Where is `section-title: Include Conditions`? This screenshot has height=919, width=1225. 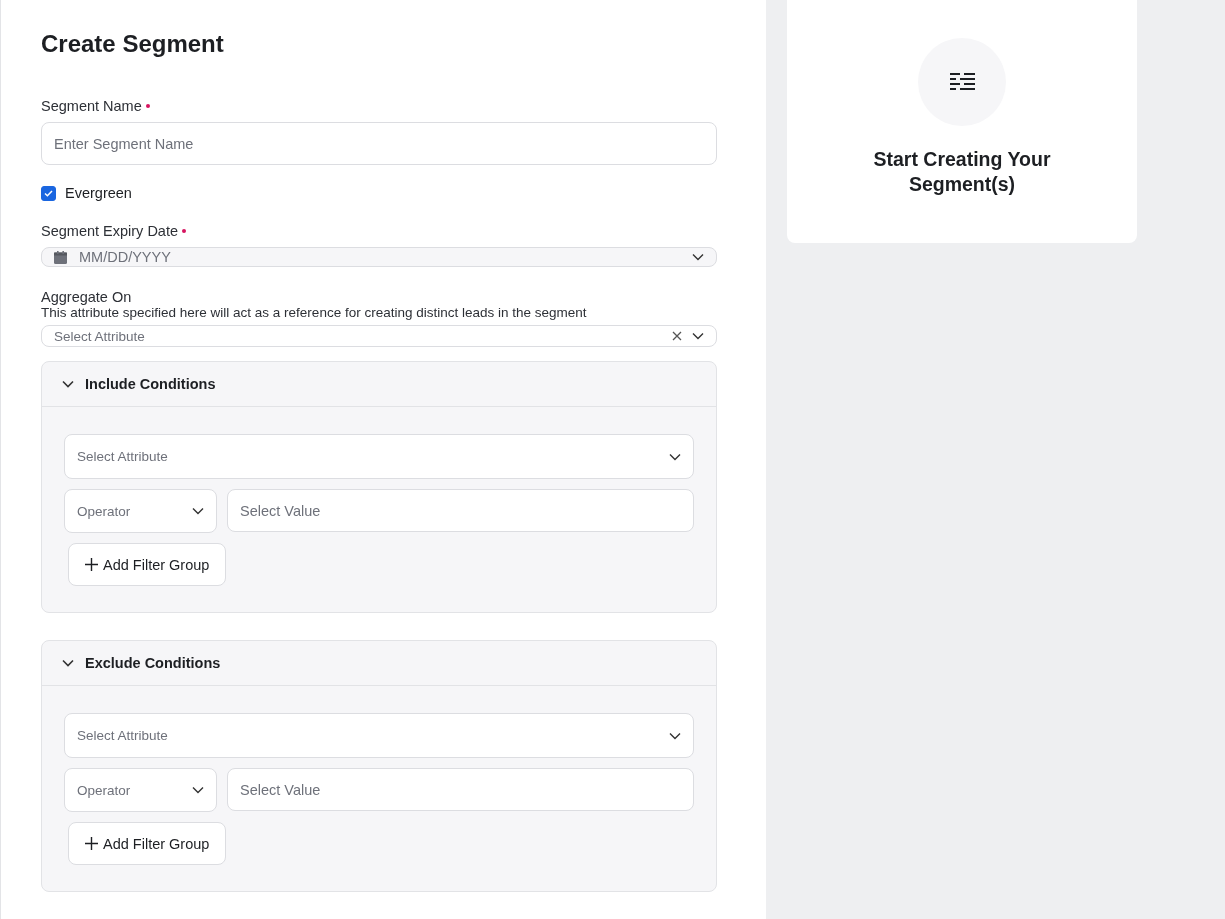 section-title: Include Conditions is located at coordinates (150, 384).